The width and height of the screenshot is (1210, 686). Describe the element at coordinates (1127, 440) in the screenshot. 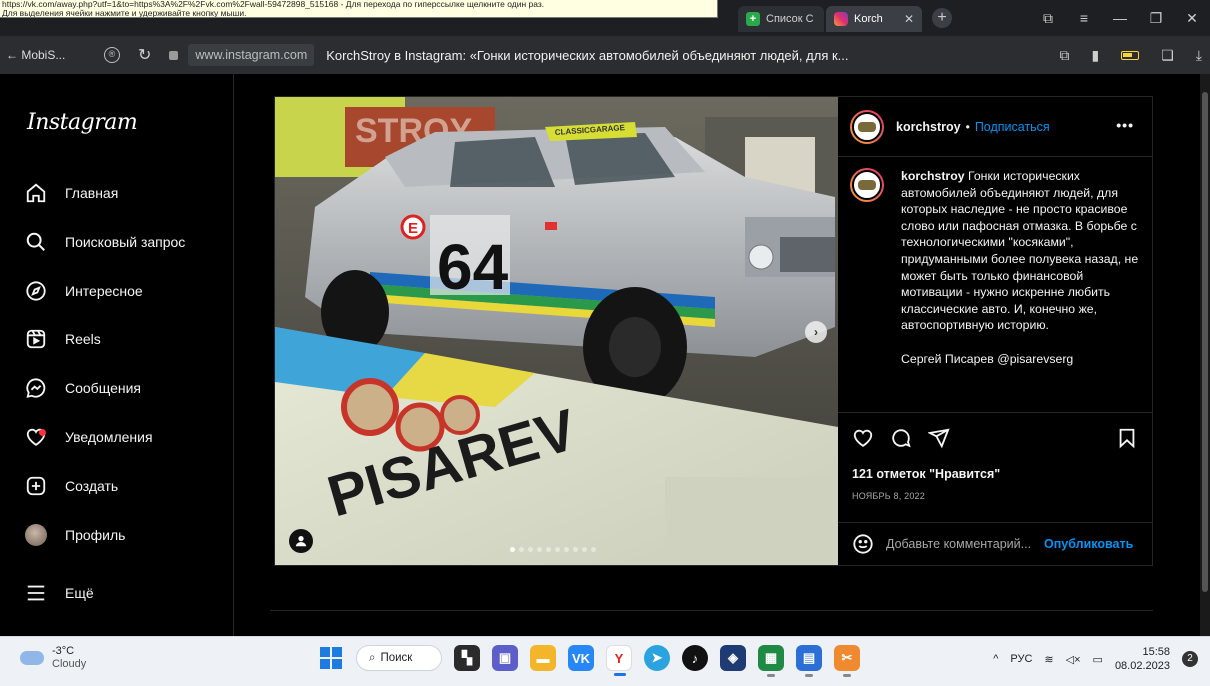

I see `save-icon` at that location.